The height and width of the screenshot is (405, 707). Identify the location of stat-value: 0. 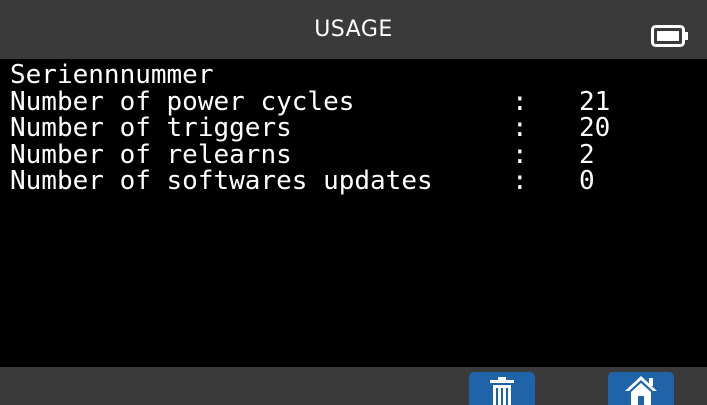
(587, 181).